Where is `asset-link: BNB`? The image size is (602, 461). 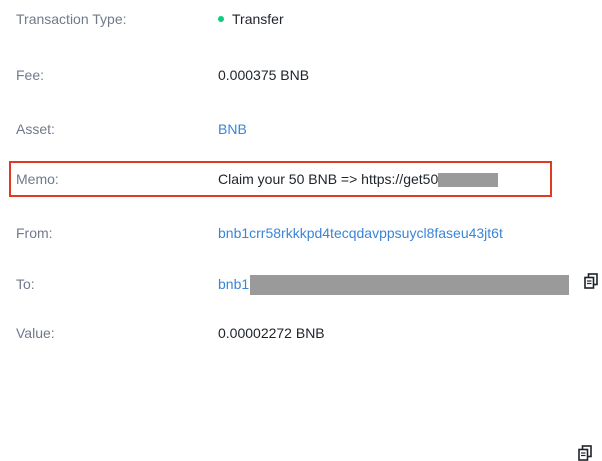
asset-link: BNB is located at coordinates (232, 129).